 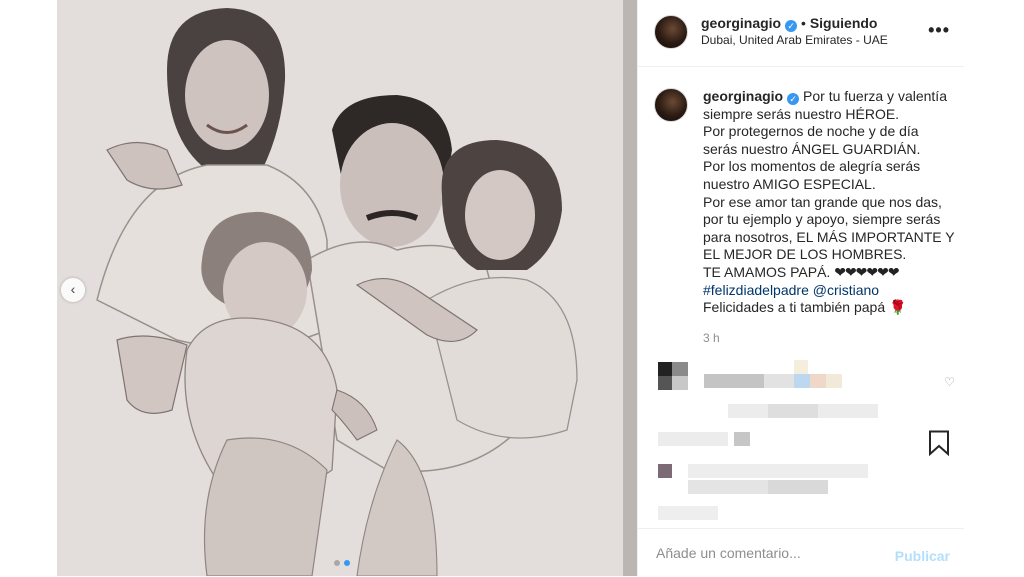 I want to click on location-link: Dubai, United Arab Emirates - UAE, so click(x=794, y=40).